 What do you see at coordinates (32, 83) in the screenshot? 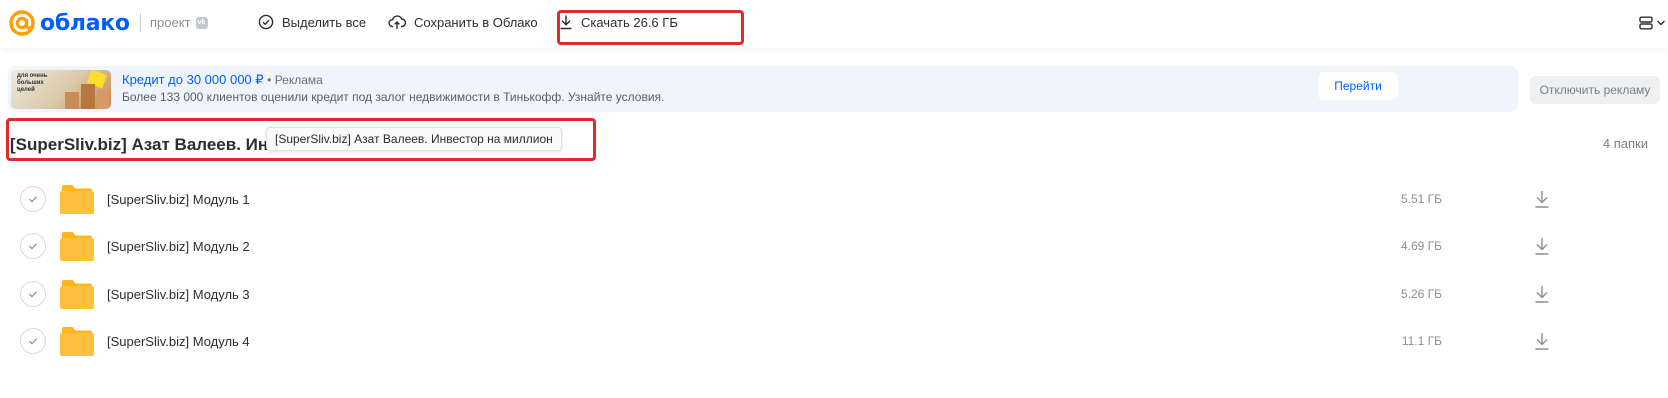
I see `ad-image-text: для очень больших целей` at bounding box center [32, 83].